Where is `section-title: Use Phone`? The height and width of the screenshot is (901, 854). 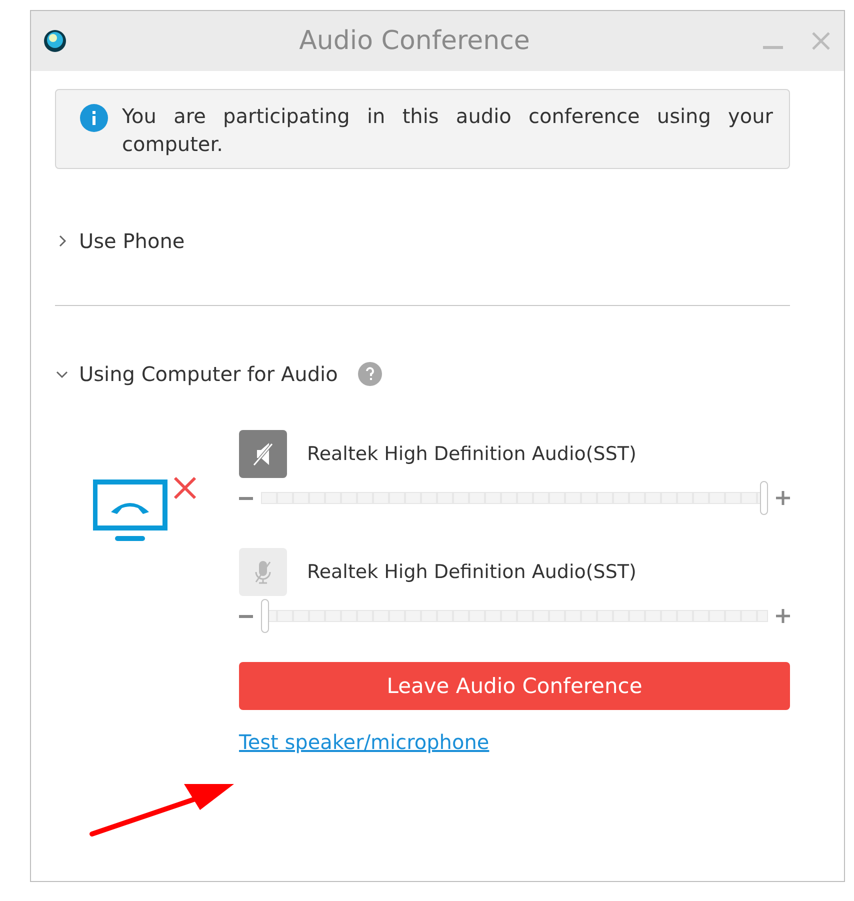
section-title: Use Phone is located at coordinates (132, 241).